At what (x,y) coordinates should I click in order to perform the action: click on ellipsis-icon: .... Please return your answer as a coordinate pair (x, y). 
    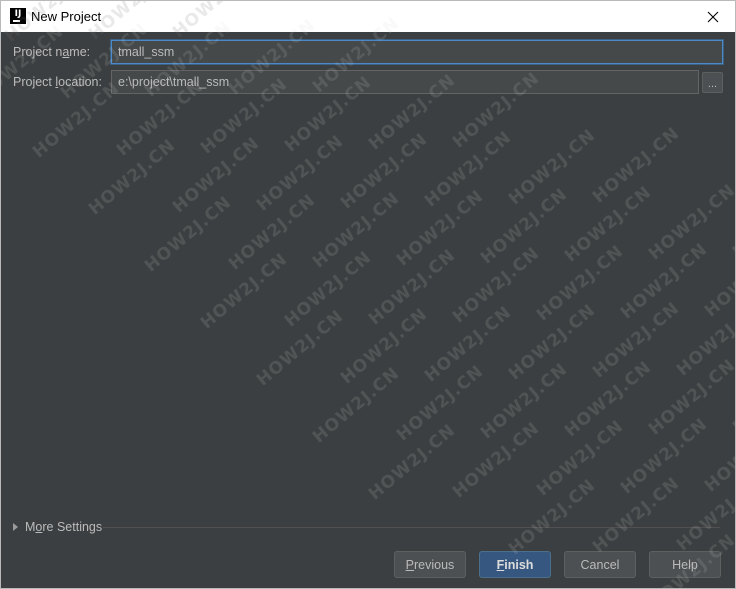
    Looking at the image, I should click on (712, 84).